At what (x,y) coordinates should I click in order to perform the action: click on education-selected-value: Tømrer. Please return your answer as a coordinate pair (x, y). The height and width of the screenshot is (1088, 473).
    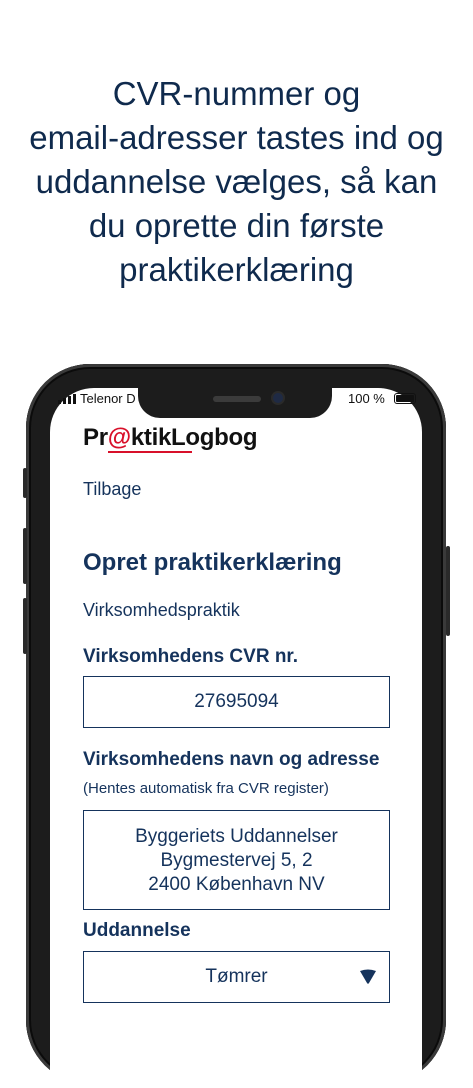
    Looking at the image, I should click on (236, 976).